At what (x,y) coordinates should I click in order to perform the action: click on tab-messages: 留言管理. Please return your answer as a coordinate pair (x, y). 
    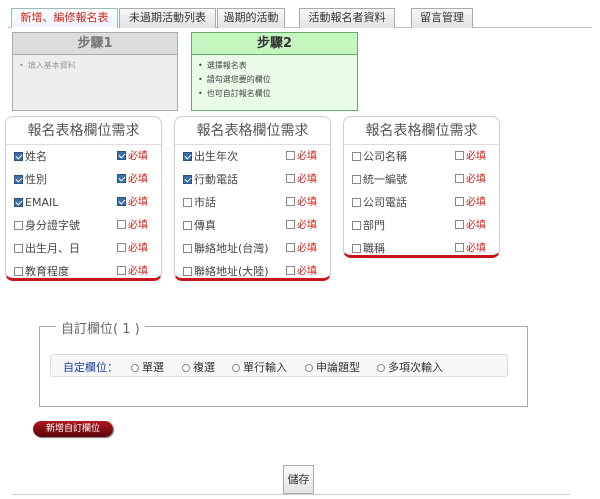
    Looking at the image, I should click on (442, 18).